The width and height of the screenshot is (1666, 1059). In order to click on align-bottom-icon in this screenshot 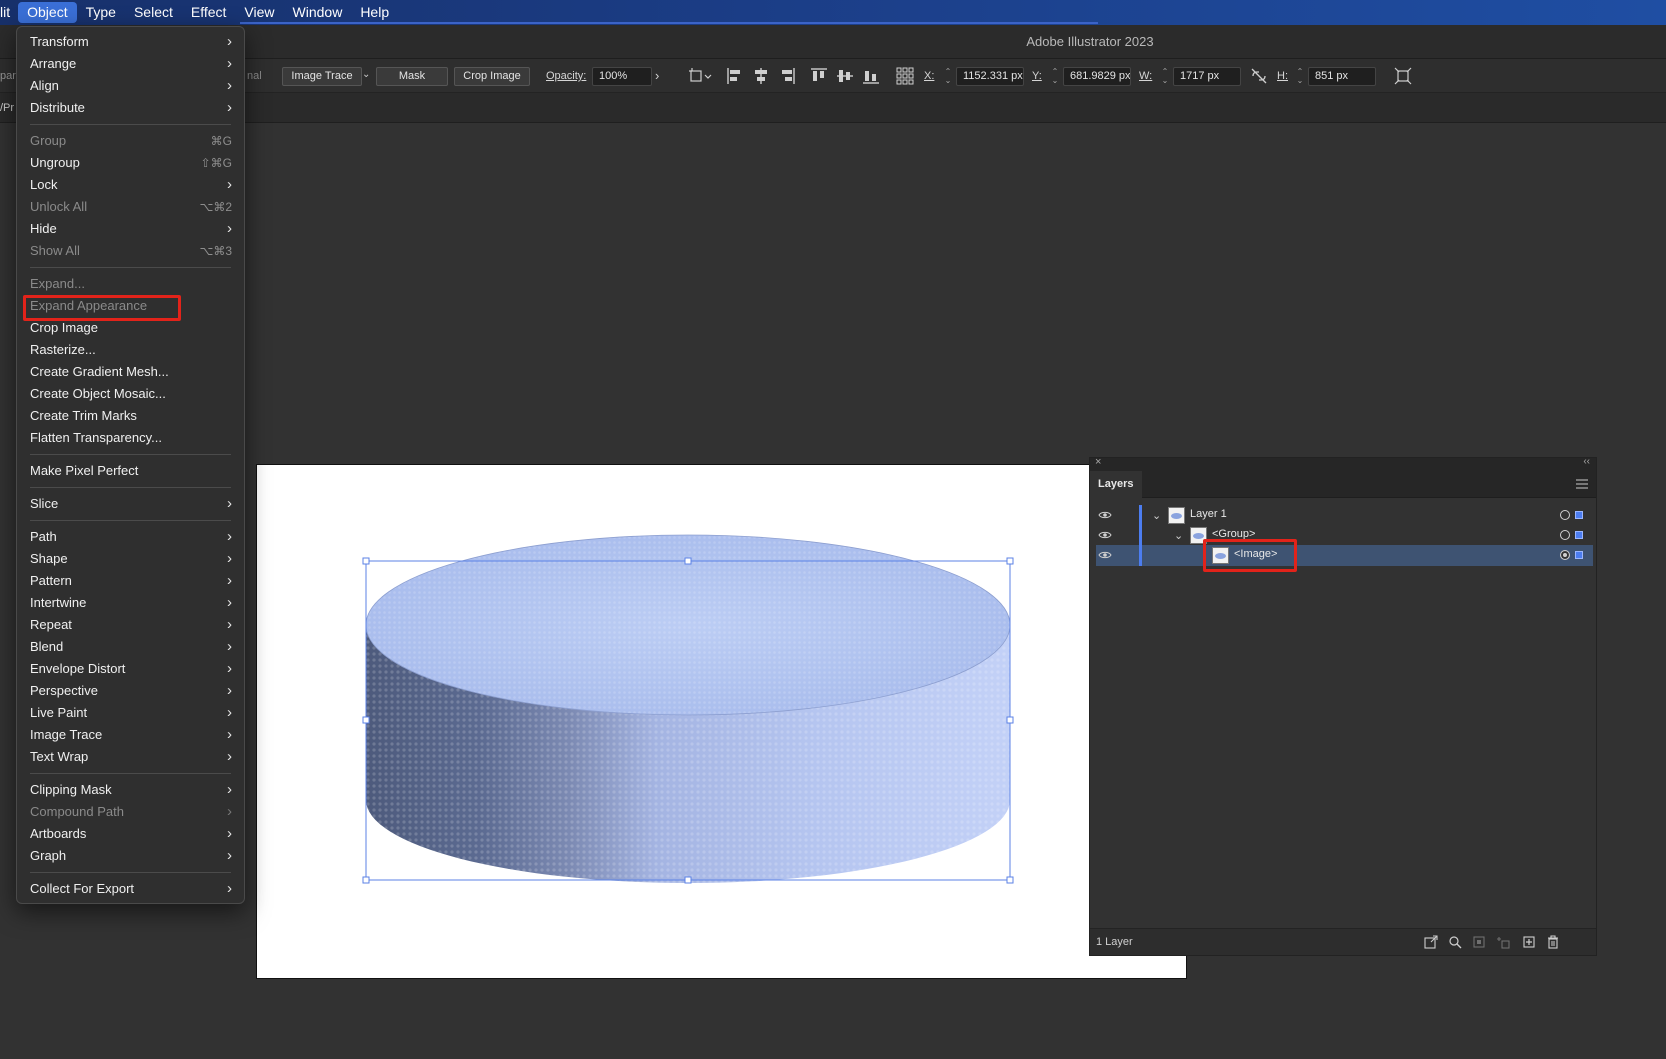, I will do `click(871, 76)`.